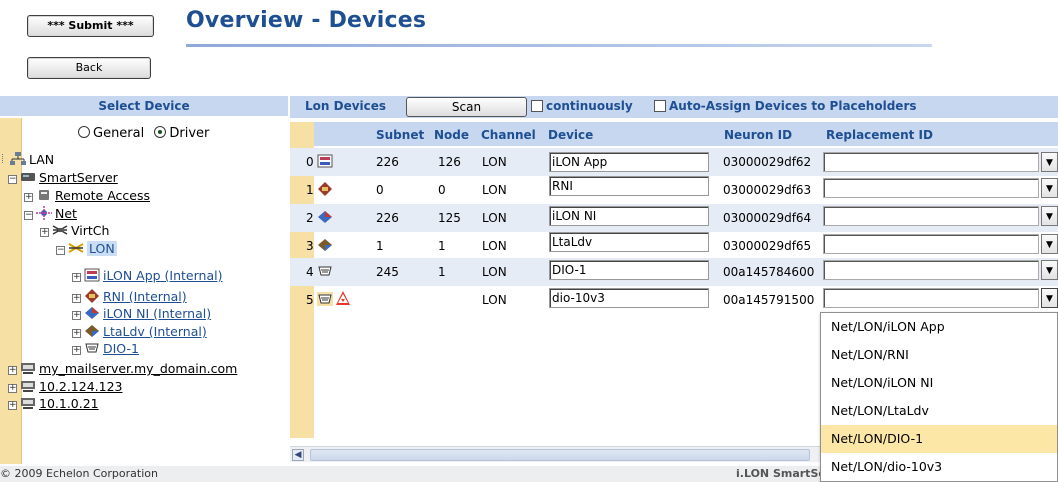  What do you see at coordinates (53, 404) in the screenshot?
I see `tree-node-10-1-0-21: +10.1.0.21` at bounding box center [53, 404].